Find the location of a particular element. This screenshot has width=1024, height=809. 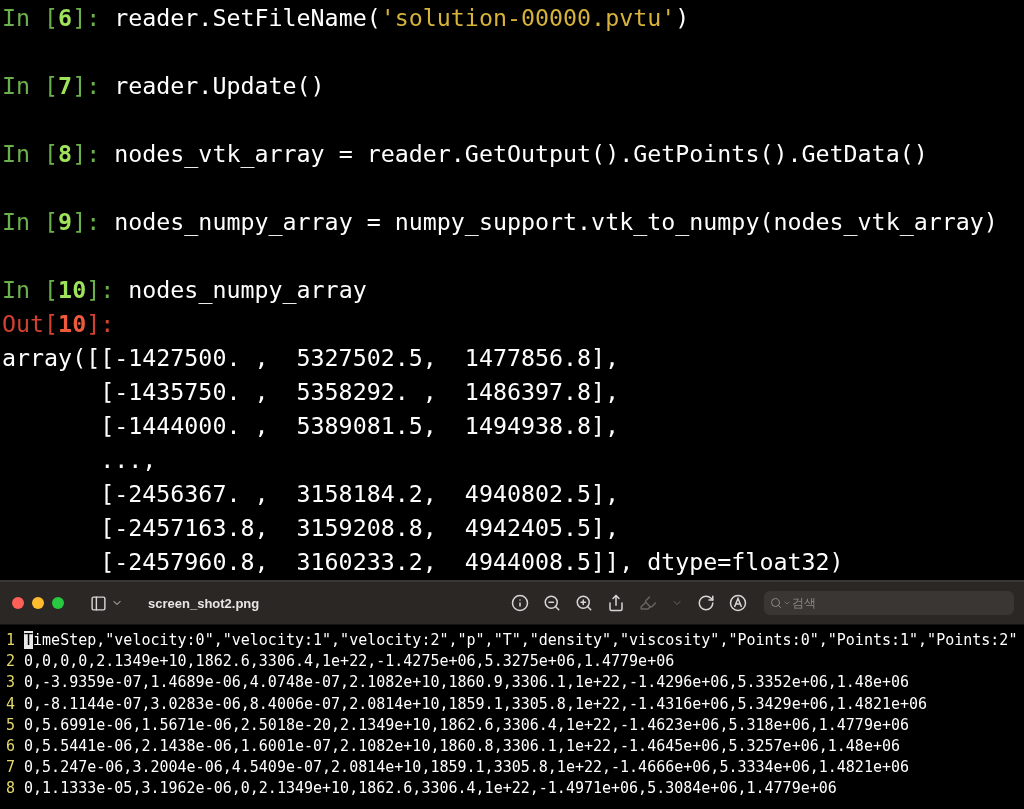

sidebar-toggle-button is located at coordinates (106, 603).